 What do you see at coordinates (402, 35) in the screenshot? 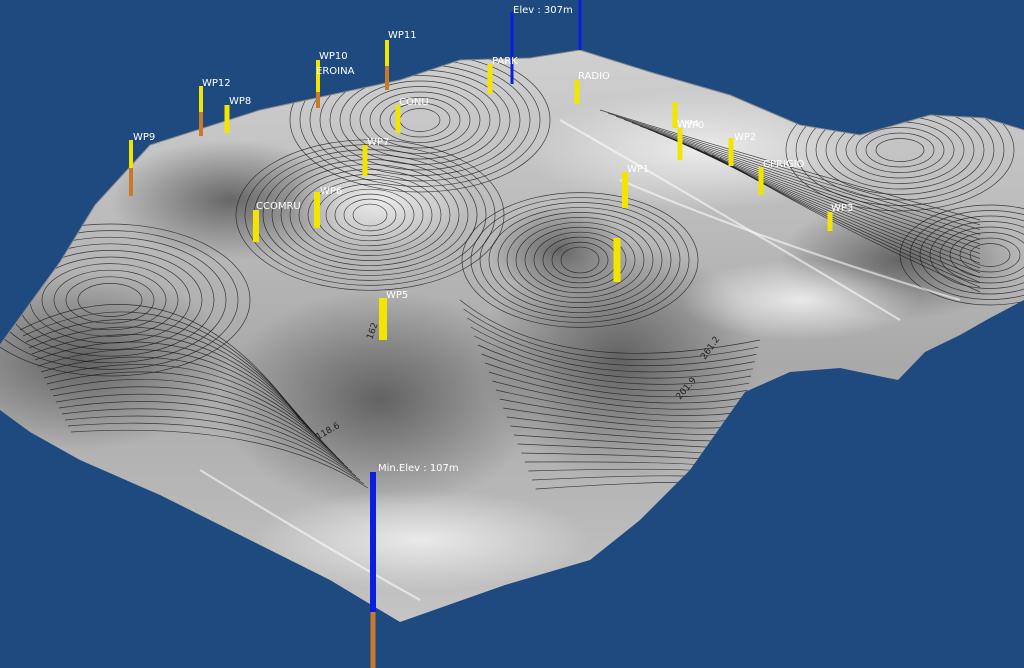
I see `waypoint-label: WP11` at bounding box center [402, 35].